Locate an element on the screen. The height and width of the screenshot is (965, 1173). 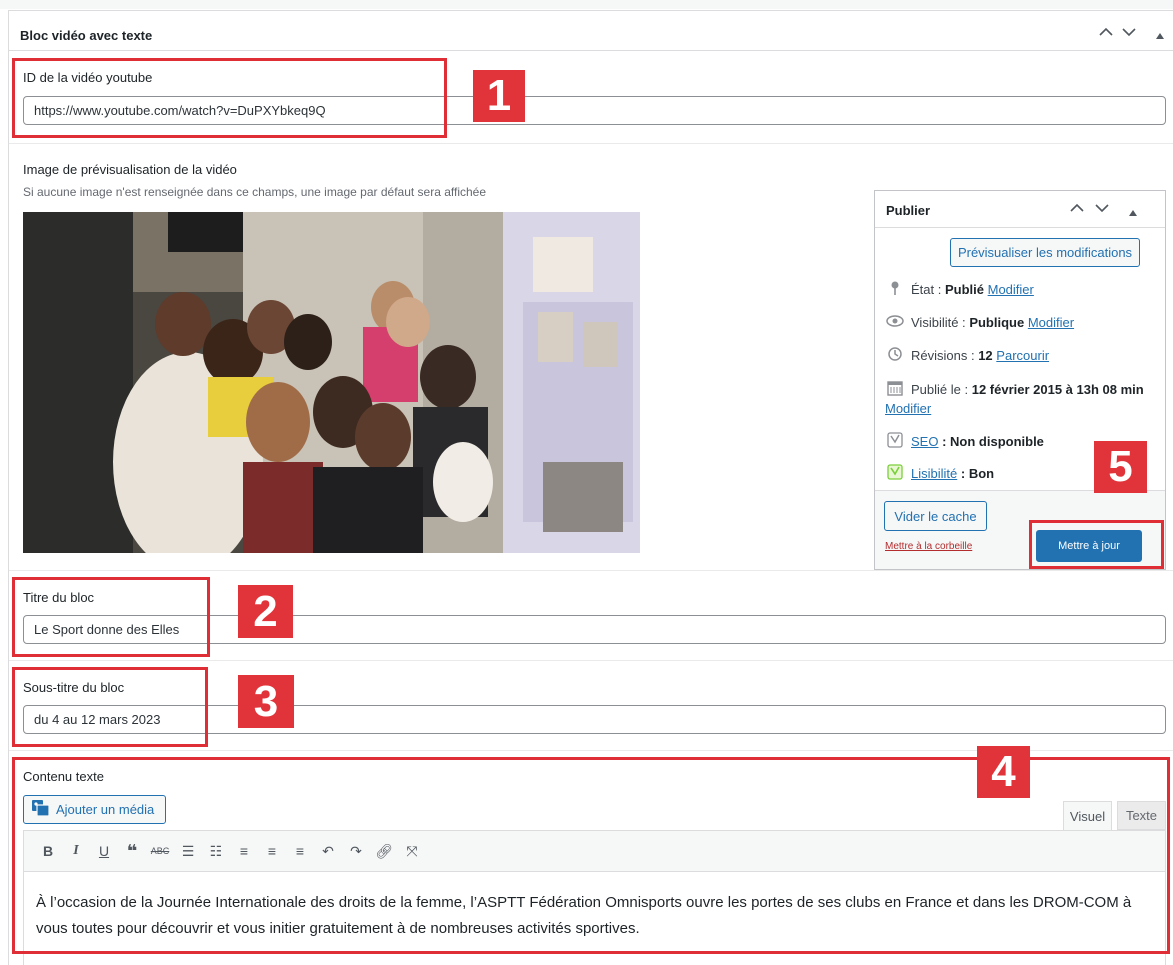
revisions-value: 12 is located at coordinates (985, 355).